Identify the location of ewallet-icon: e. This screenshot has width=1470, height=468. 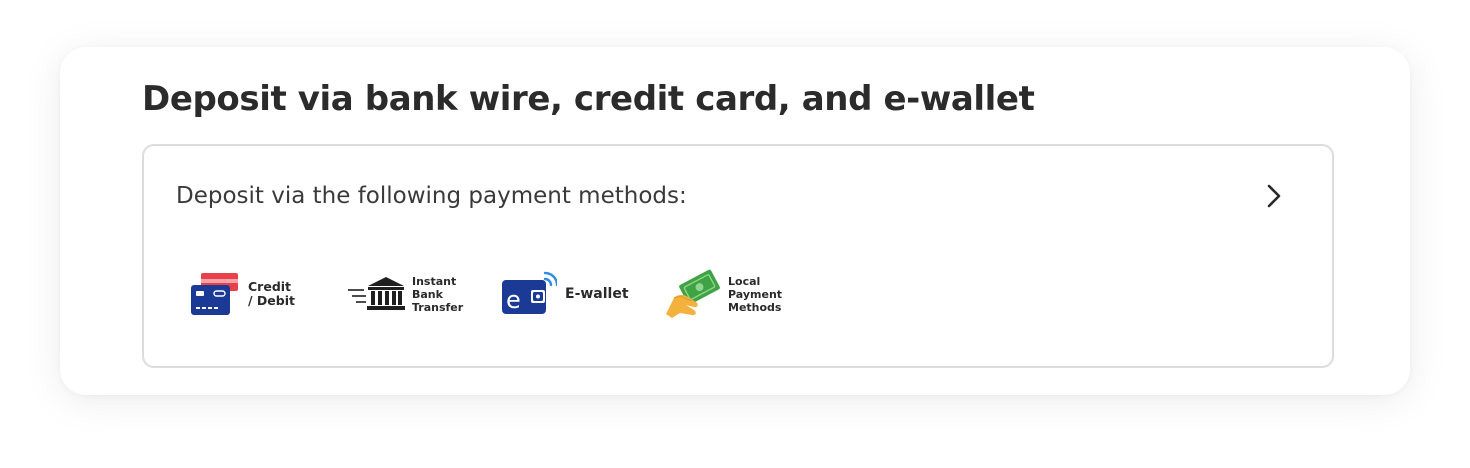
(529, 292).